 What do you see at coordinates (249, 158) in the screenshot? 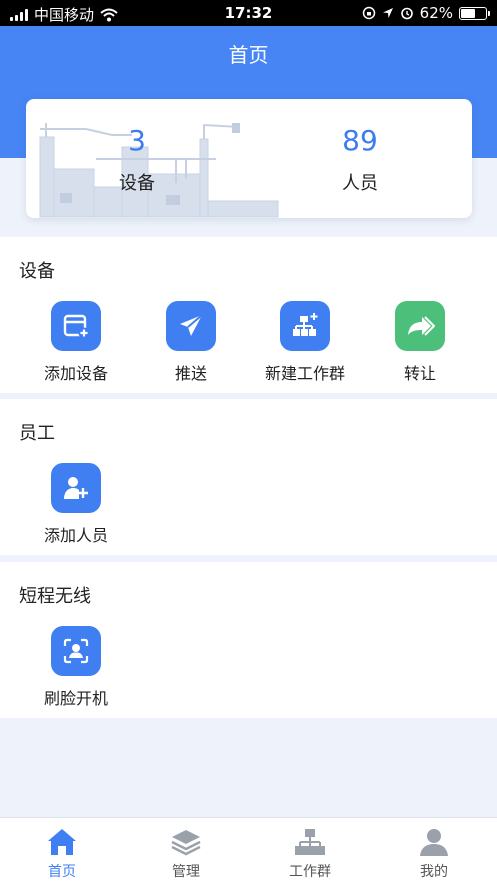
I see `summary-card: 3 设备 89 人员` at bounding box center [249, 158].